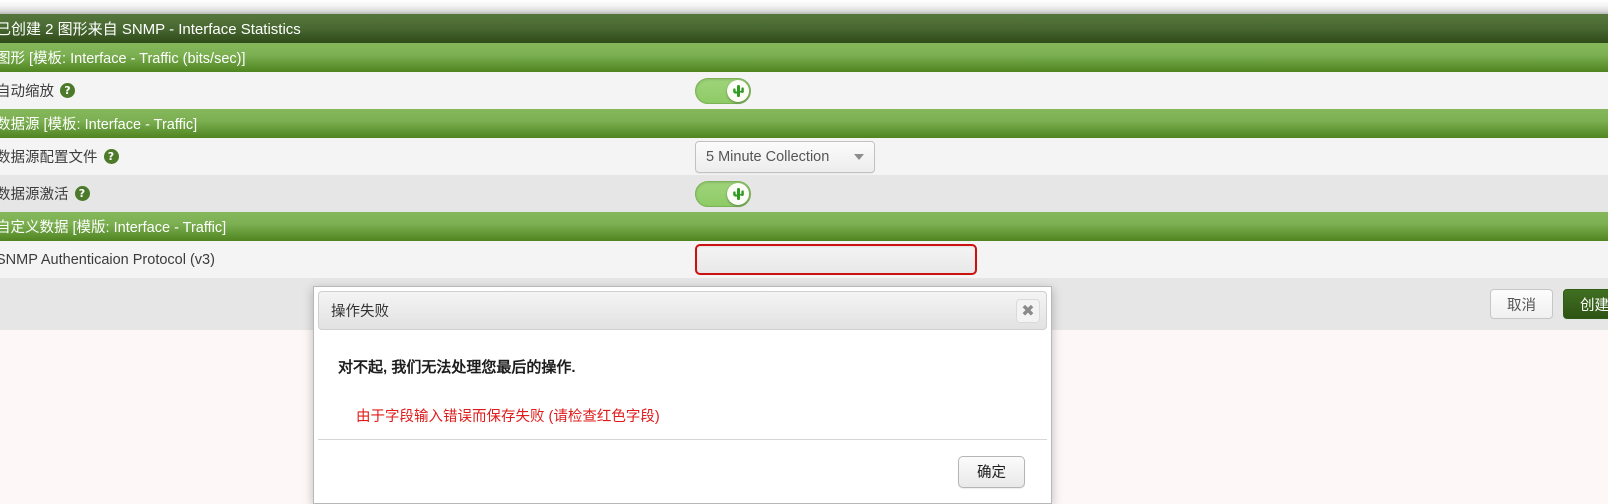  I want to click on ds-profile-select: 5 Minute Collection, so click(785, 156).